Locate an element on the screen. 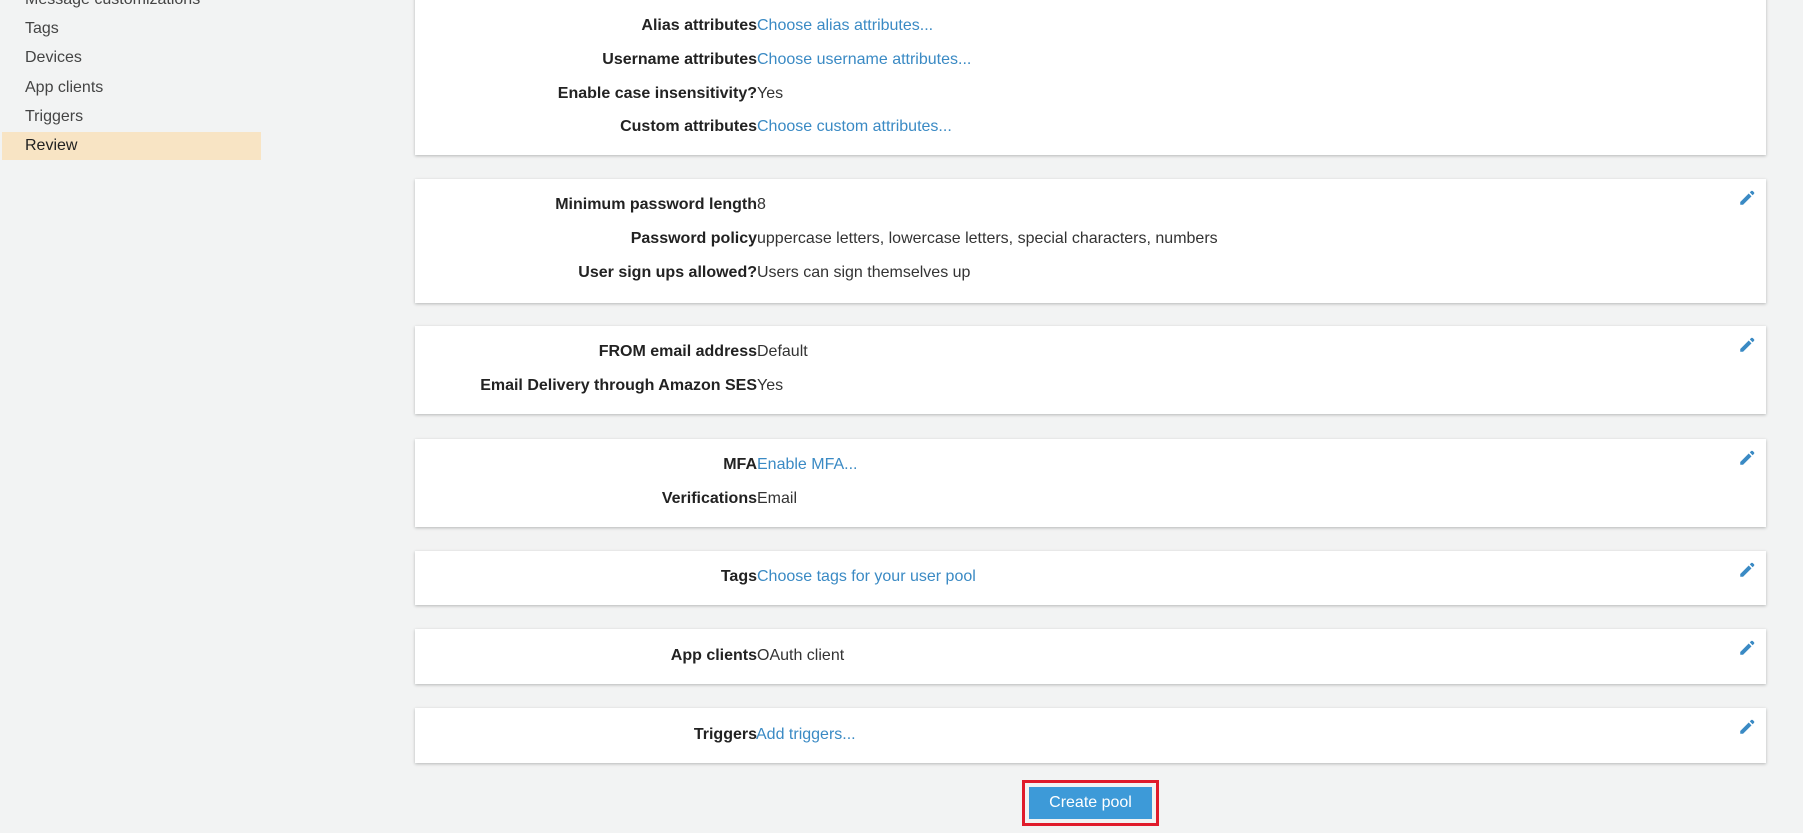 Image resolution: width=1803 pixels, height=833 pixels. sidebar-item-message-customizations: Message customizations is located at coordinates (131, 7).